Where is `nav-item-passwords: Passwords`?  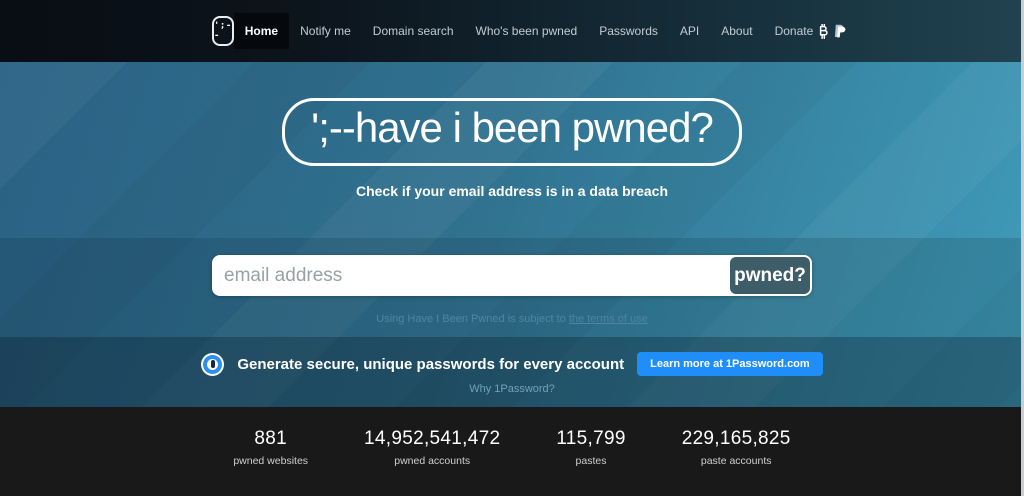
nav-item-passwords: Passwords is located at coordinates (628, 31).